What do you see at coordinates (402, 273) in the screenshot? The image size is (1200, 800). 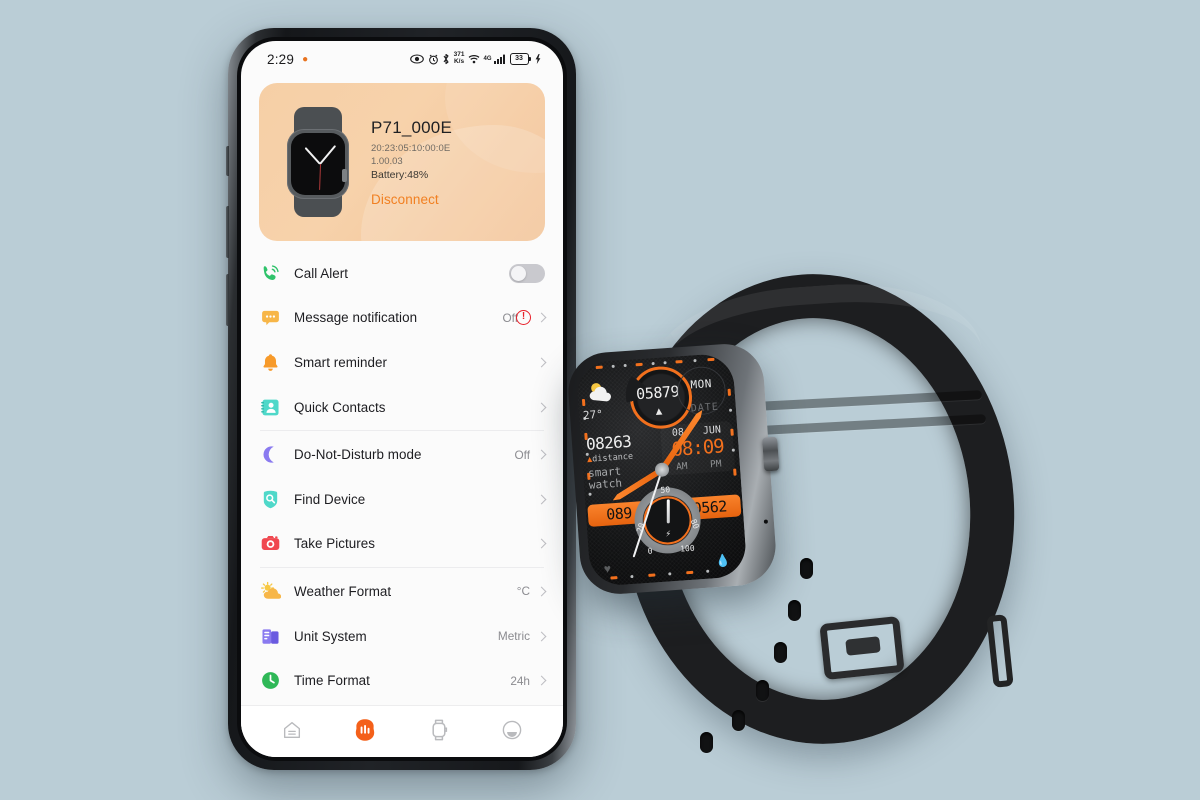 I see `settings-row-call-alert: Call Alert` at bounding box center [402, 273].